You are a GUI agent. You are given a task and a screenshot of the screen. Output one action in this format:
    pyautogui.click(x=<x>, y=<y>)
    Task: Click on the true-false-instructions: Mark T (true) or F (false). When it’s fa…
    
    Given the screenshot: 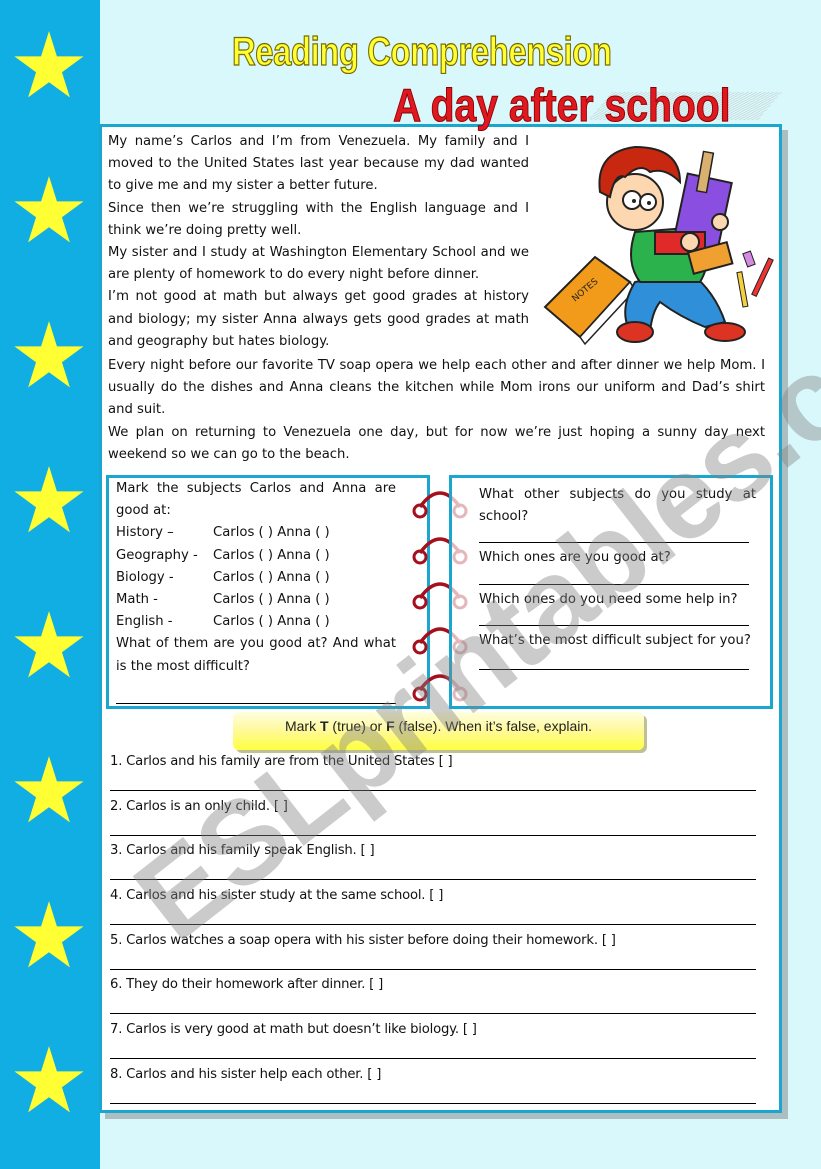 What is the action you would take?
    pyautogui.click(x=438, y=731)
    